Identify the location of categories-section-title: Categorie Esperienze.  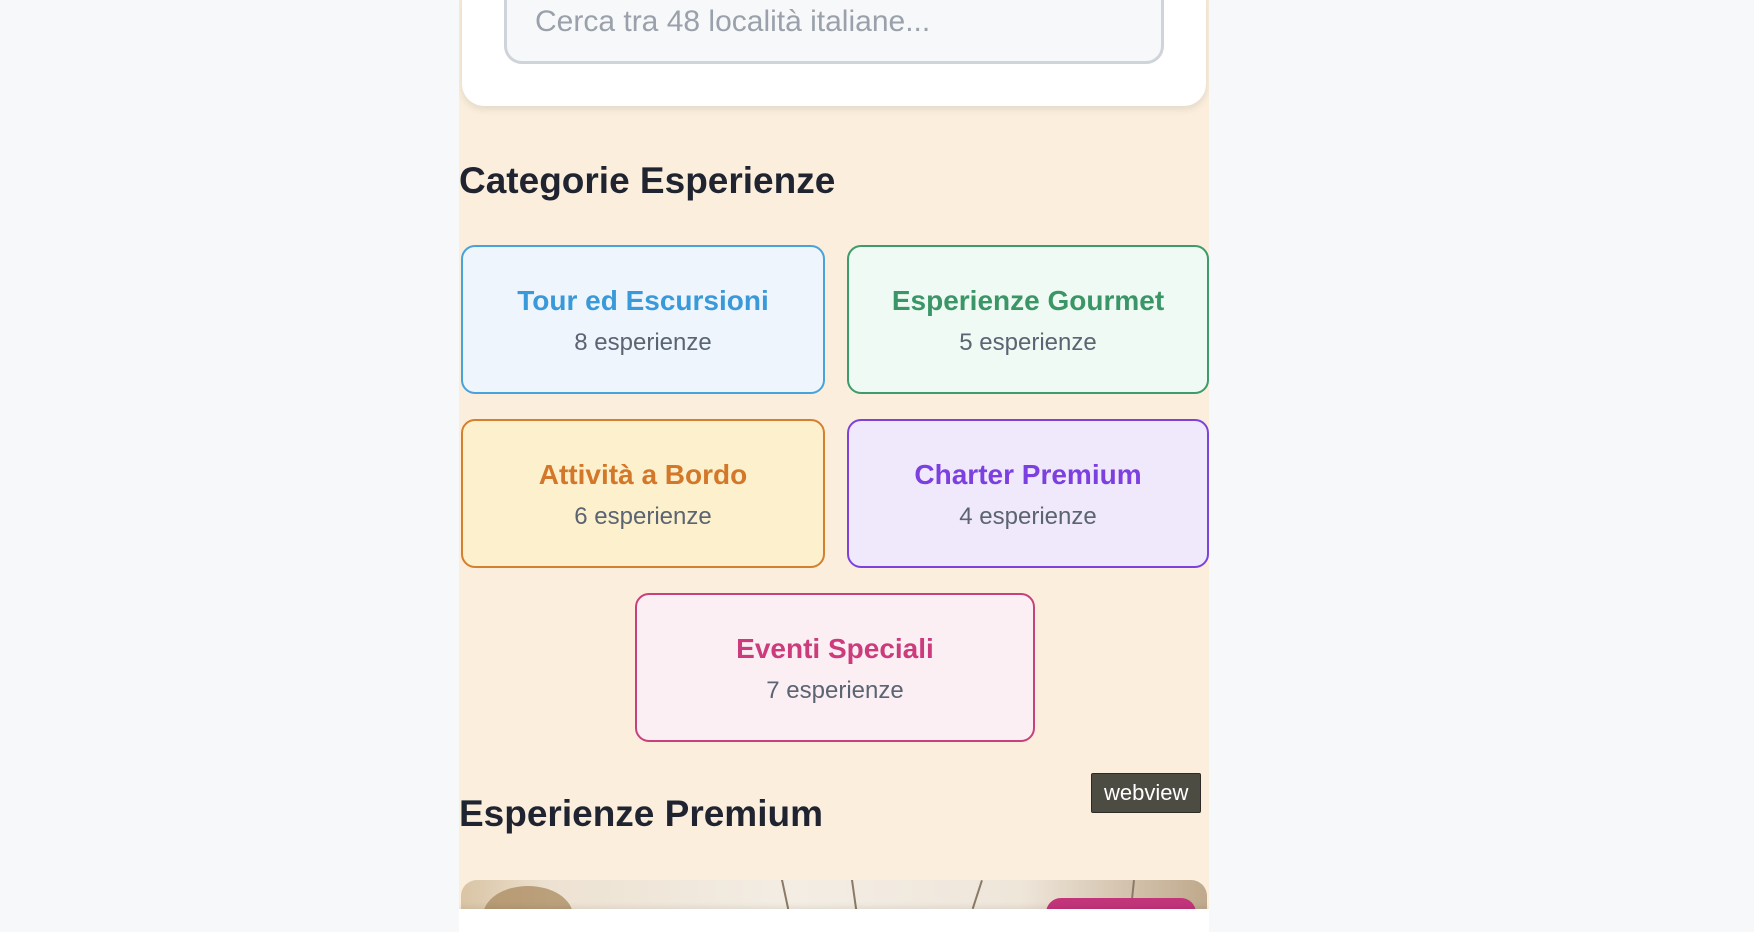
(647, 180).